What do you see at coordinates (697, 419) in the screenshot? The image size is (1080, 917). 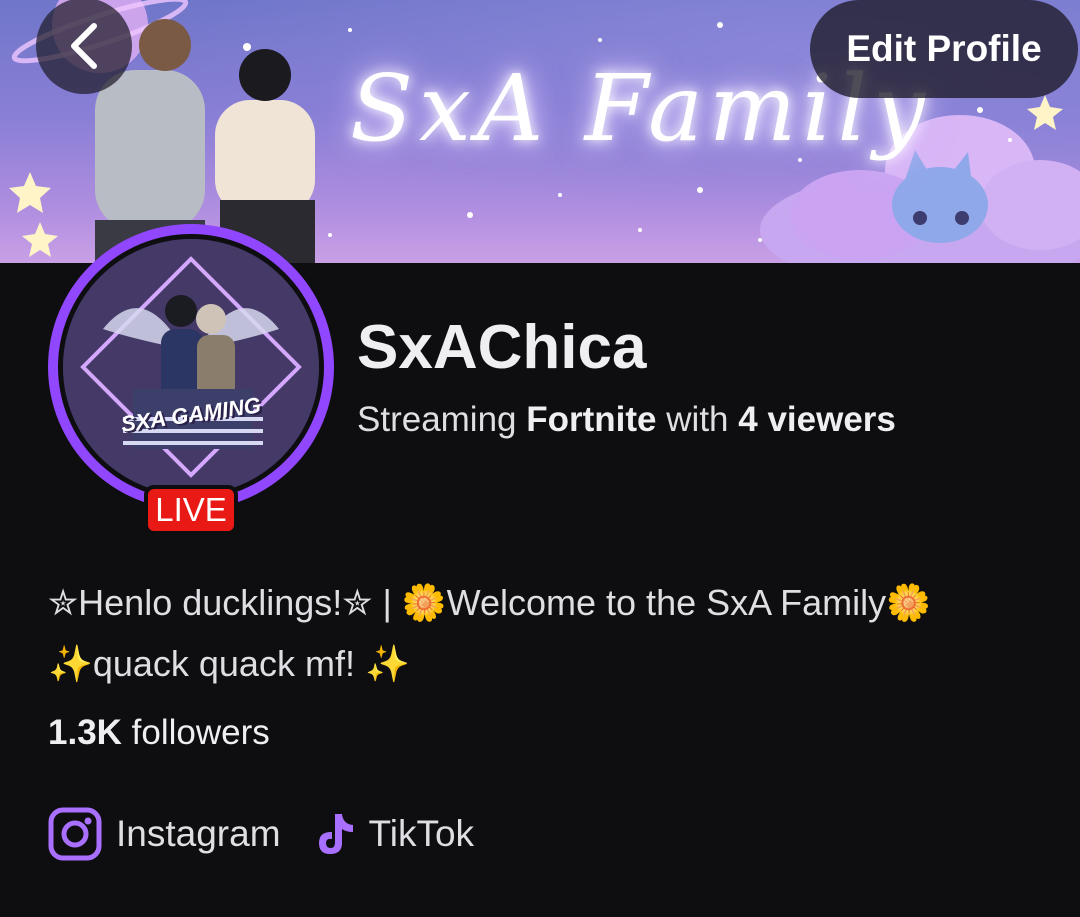 I see `stream-middle: with` at bounding box center [697, 419].